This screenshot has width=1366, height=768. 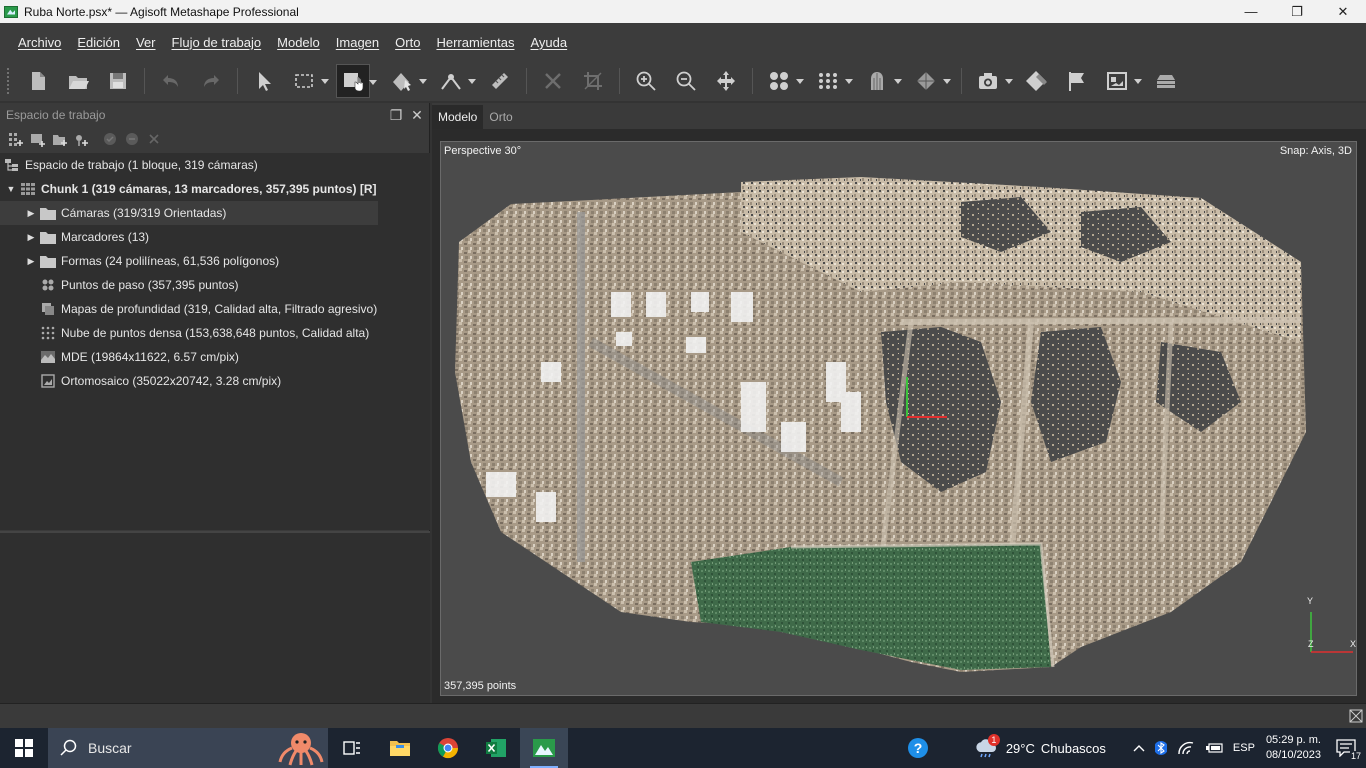 I want to click on windows-logo-icon, so click(x=24, y=748).